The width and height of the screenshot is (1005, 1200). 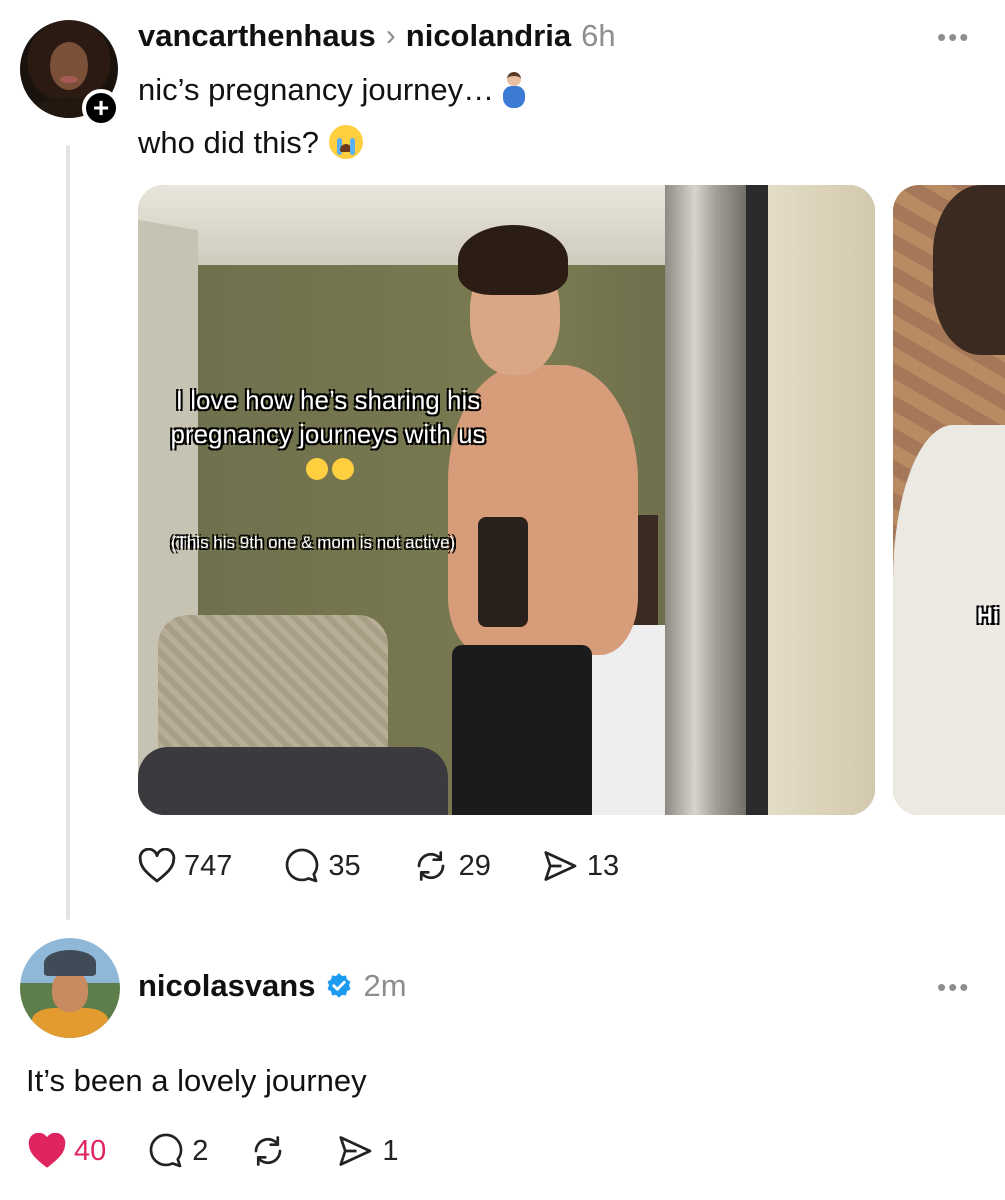 What do you see at coordinates (390, 1150) in the screenshot?
I see `reply-share-count: 1` at bounding box center [390, 1150].